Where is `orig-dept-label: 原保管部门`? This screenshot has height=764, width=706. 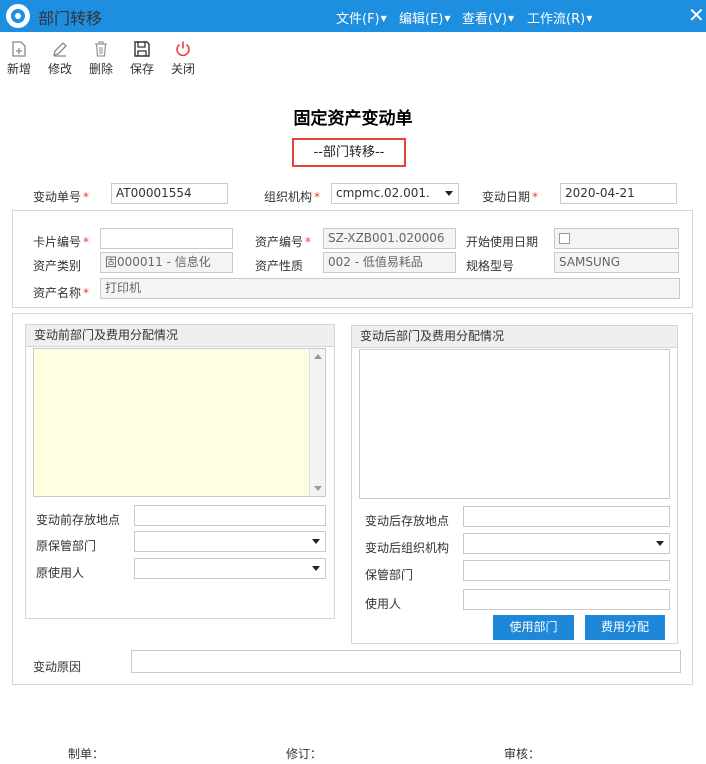
orig-dept-label: 原保管部门 is located at coordinates (66, 546).